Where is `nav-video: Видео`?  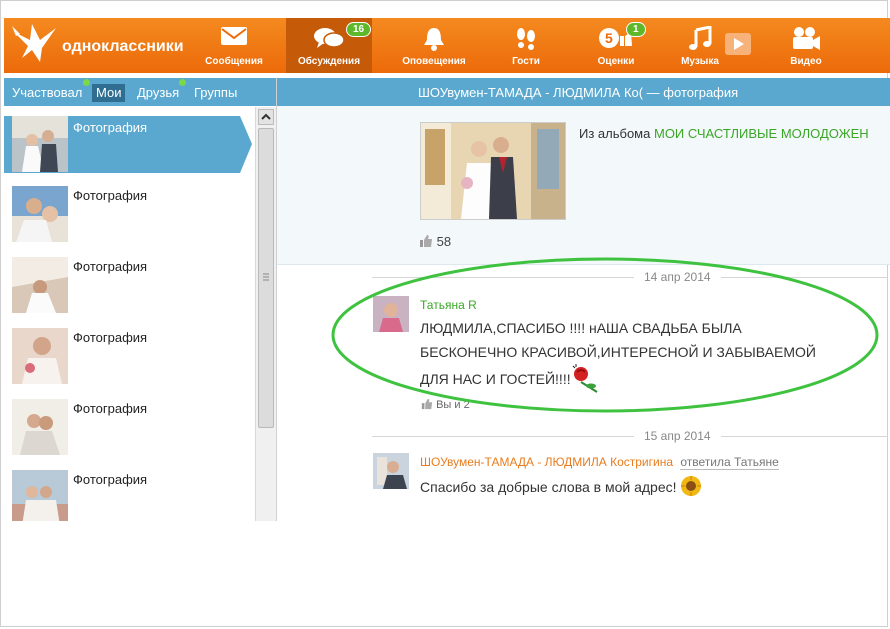
nav-video: Видео is located at coordinates (806, 45).